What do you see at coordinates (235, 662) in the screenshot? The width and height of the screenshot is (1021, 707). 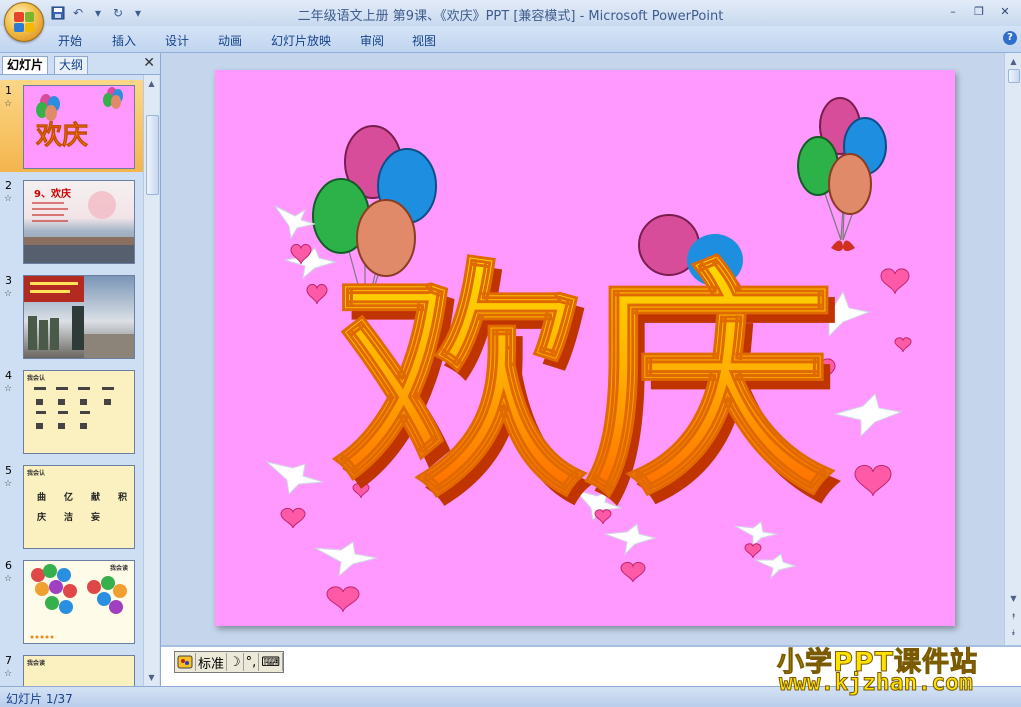 I see `moon-icon: ☽` at bounding box center [235, 662].